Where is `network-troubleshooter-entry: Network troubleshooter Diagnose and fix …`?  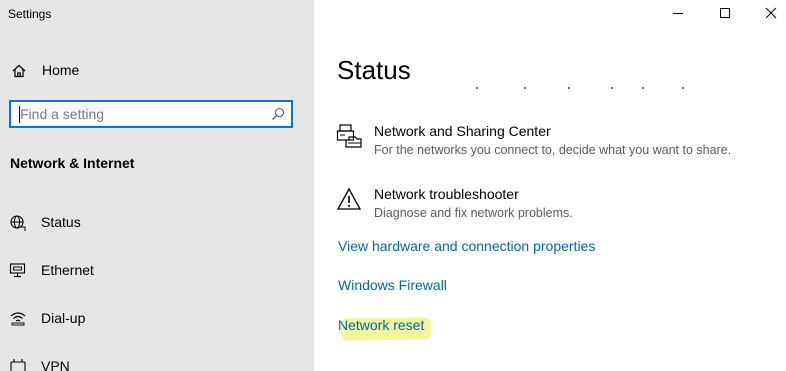 network-troubleshooter-entry: Network troubleshooter Diagnose and fix … is located at coordinates (556, 206).